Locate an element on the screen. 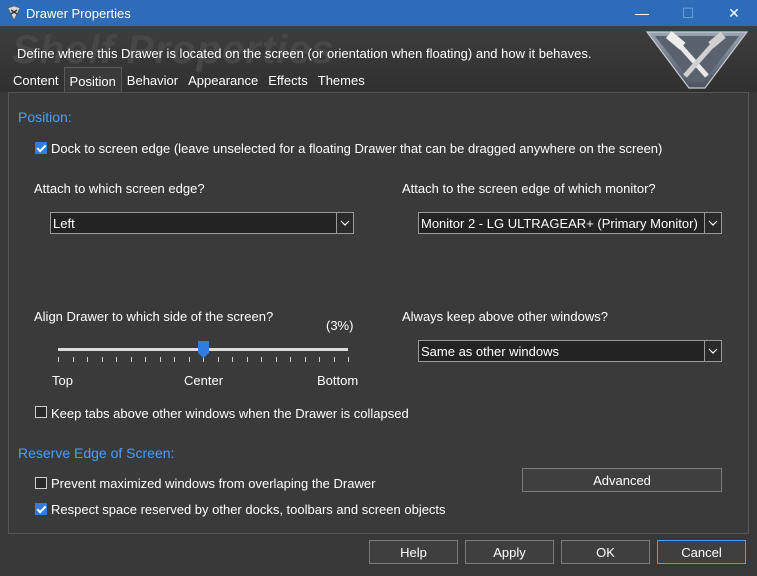 This screenshot has width=757, height=576. tab-content: Content is located at coordinates (36, 79).